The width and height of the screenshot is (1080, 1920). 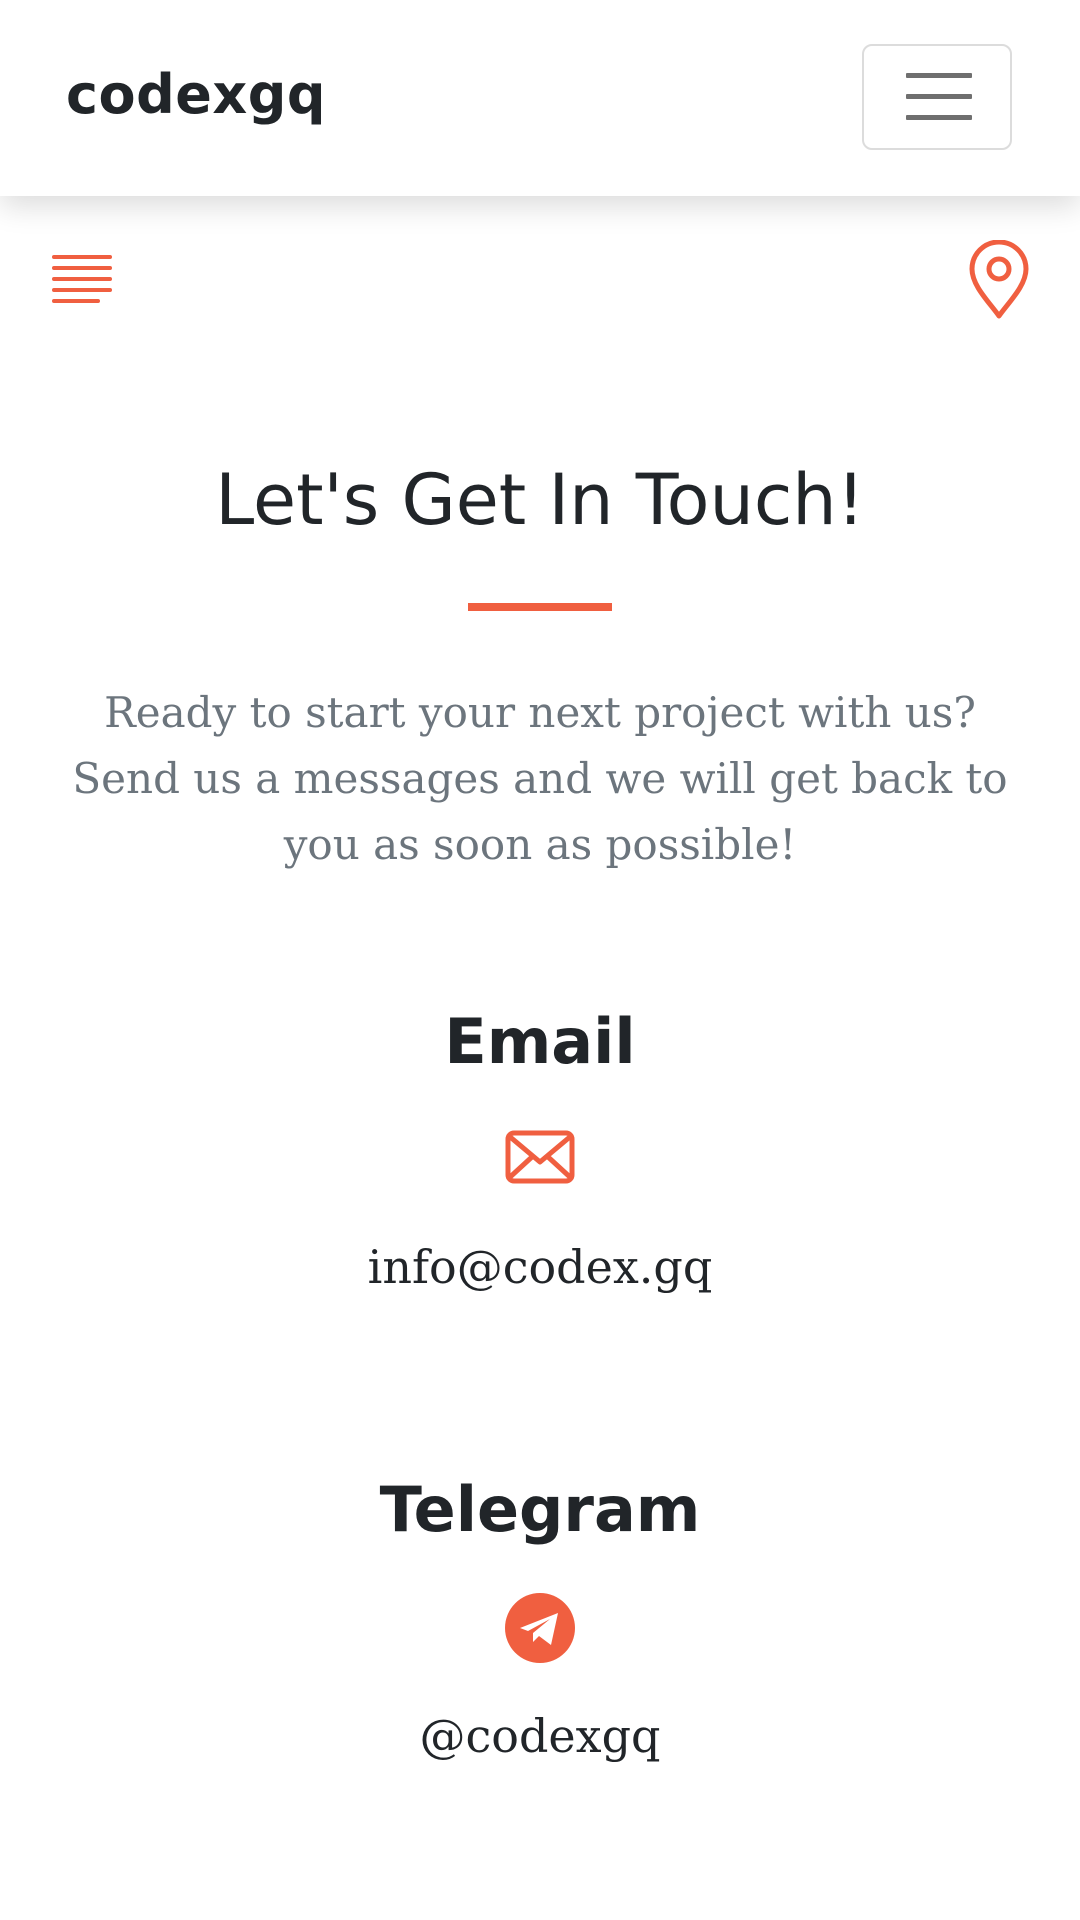 I want to click on navbar: codexgq, so click(x=540, y=98).